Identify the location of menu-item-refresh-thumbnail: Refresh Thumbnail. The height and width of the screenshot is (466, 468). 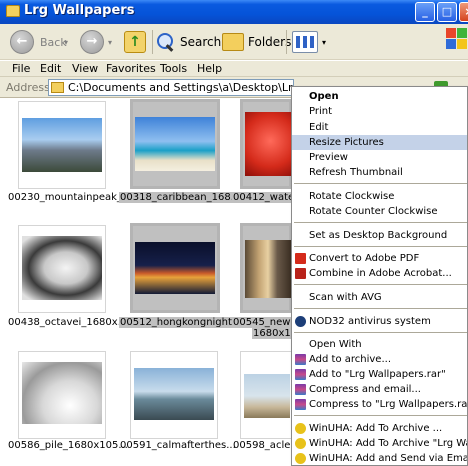
(379, 172).